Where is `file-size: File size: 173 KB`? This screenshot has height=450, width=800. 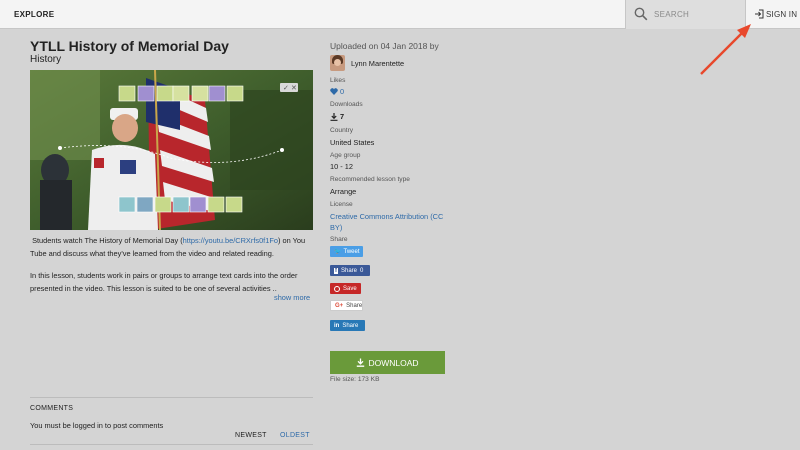
file-size: File size: 173 KB is located at coordinates (355, 379).